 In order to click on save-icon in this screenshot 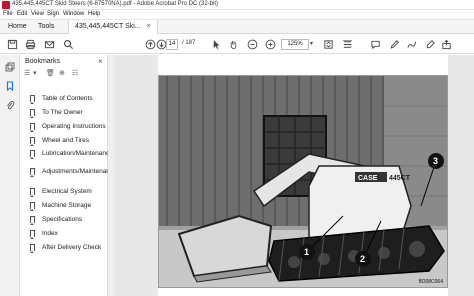, I will do `click(12, 44)`.